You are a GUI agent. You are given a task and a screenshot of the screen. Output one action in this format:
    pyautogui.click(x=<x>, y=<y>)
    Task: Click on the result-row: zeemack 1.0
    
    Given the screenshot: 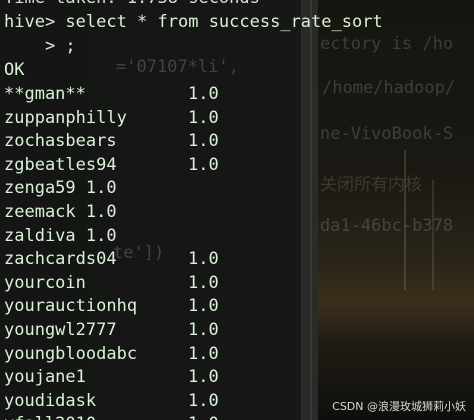 What is the action you would take?
    pyautogui.click(x=154, y=212)
    